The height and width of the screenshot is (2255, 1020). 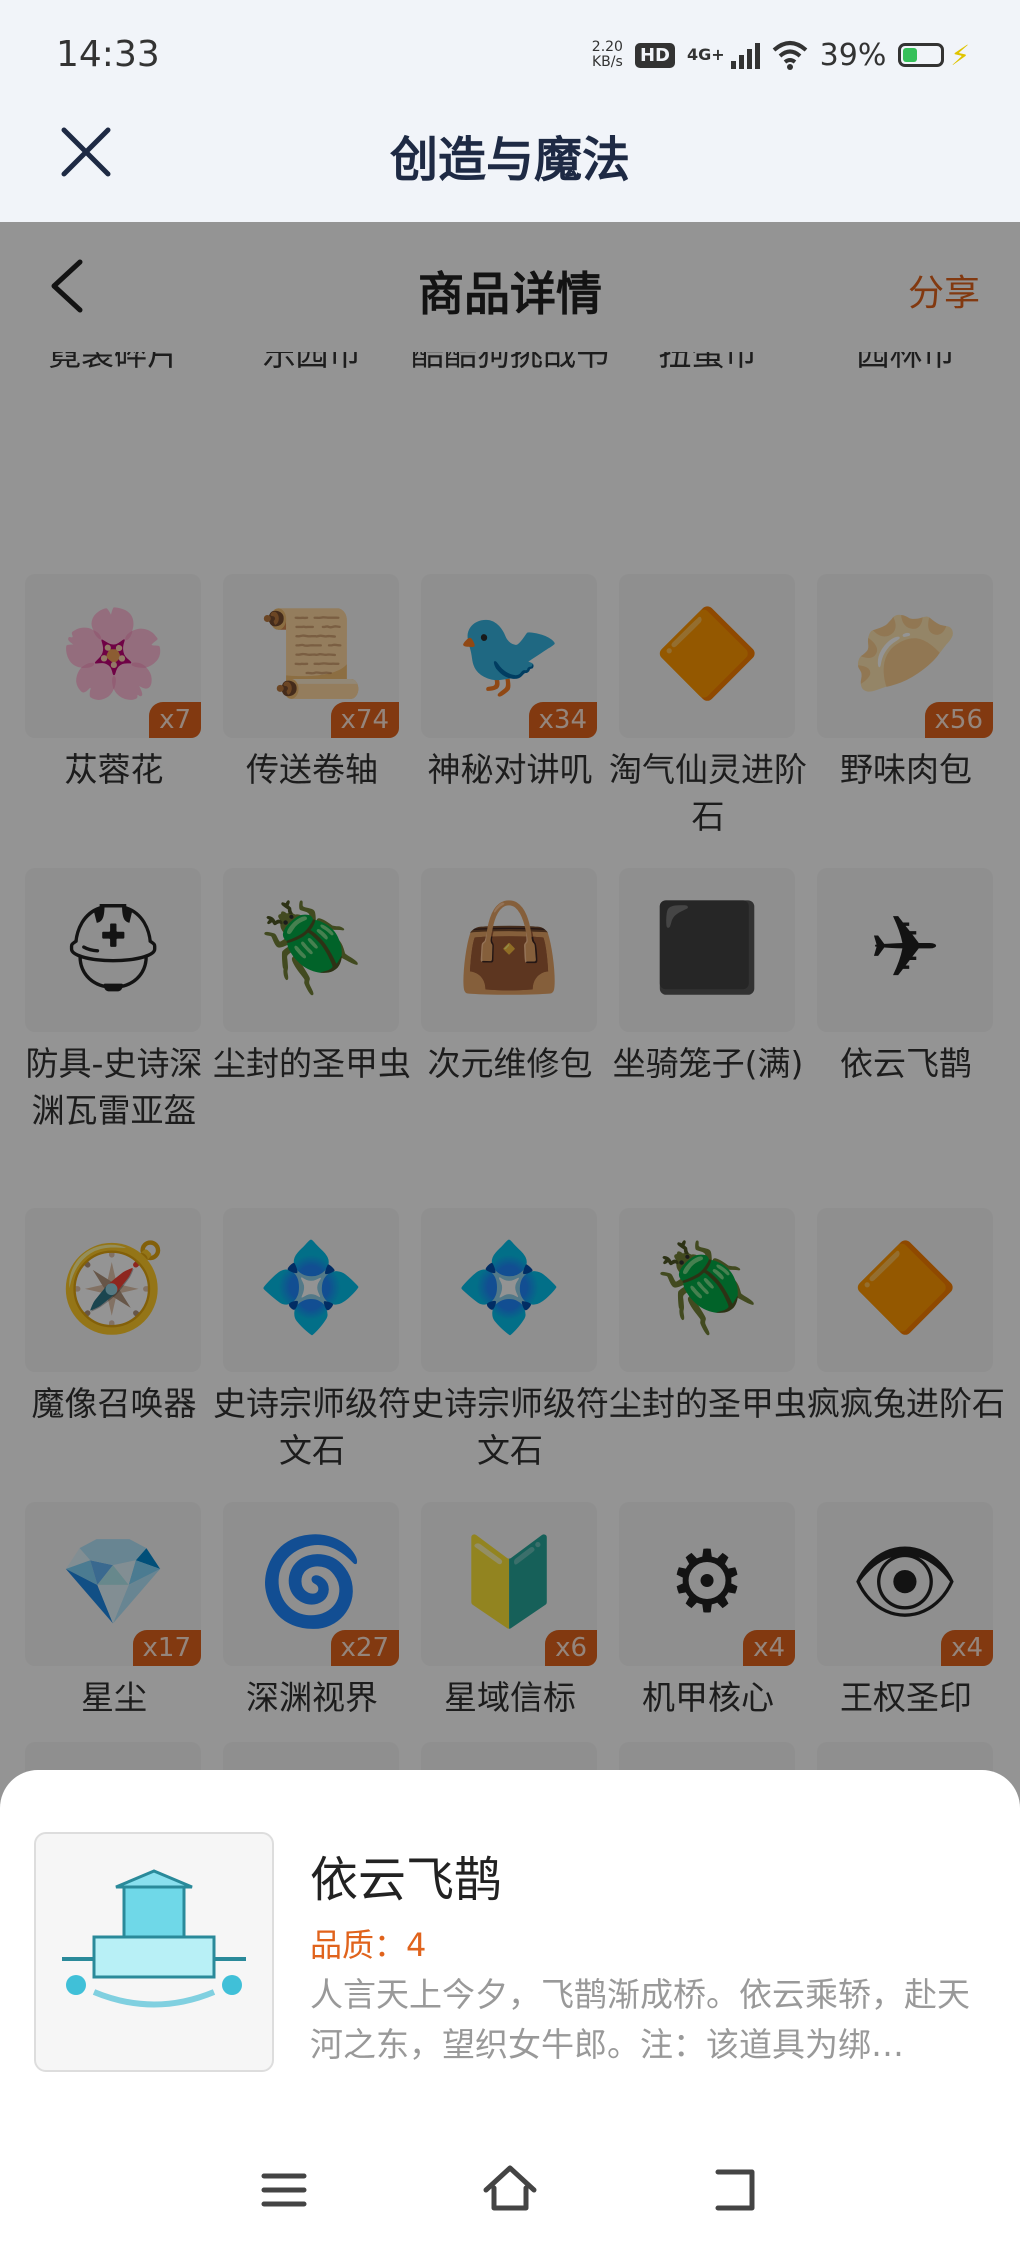 What do you see at coordinates (607, 54) in the screenshot?
I see `network-speed: 2.20 KB/s` at bounding box center [607, 54].